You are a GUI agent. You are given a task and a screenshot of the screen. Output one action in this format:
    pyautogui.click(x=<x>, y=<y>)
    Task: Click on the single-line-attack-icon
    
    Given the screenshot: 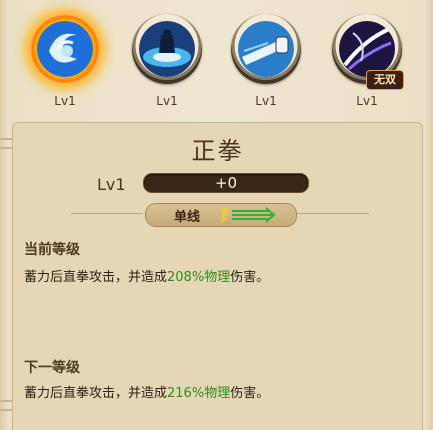 What is the action you would take?
    pyautogui.click(x=247, y=215)
    